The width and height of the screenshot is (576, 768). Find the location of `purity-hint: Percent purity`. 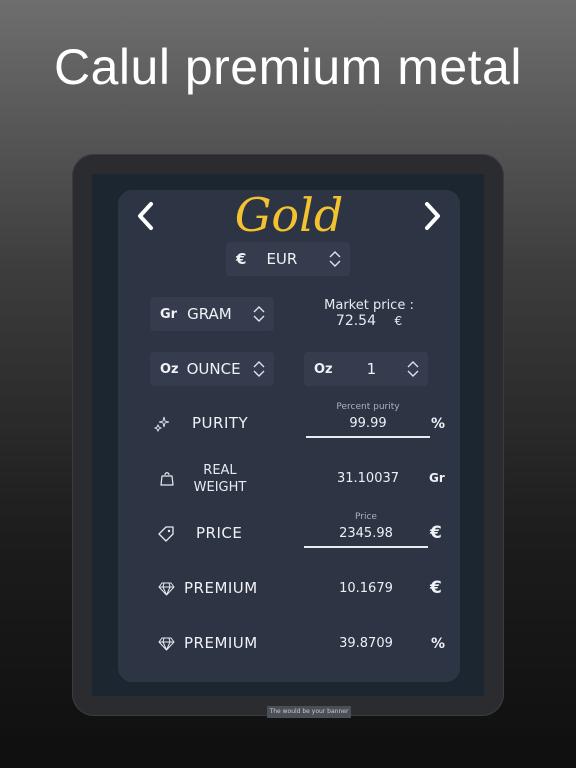

purity-hint: Percent purity is located at coordinates (368, 407).